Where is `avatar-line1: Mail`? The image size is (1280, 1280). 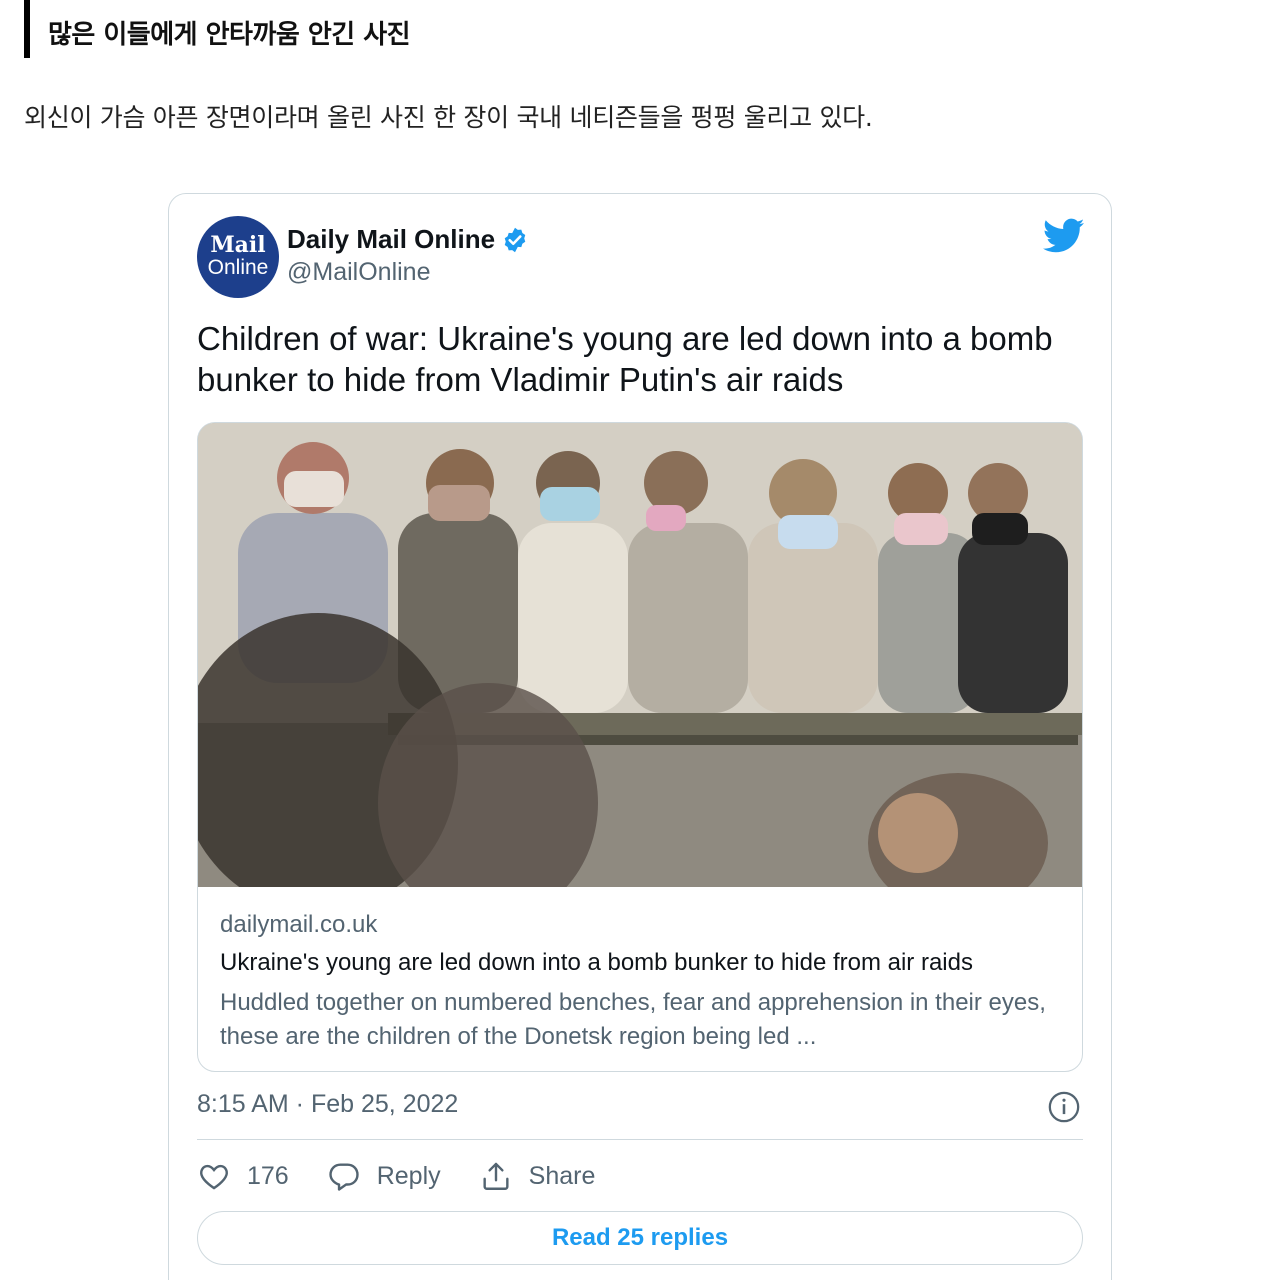 avatar-line1: Mail is located at coordinates (238, 245).